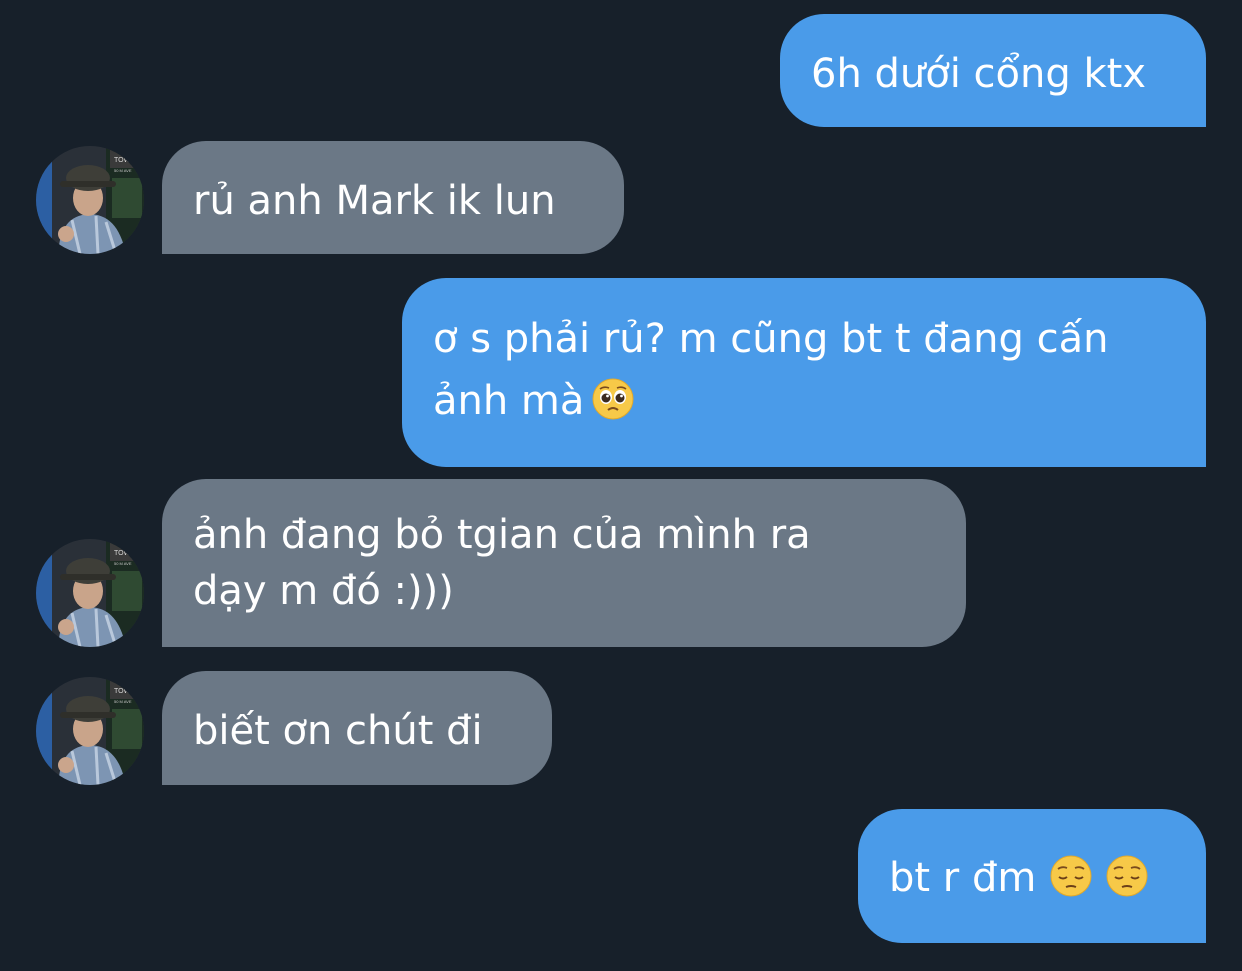  Describe the element at coordinates (323, 591) in the screenshot. I see `message-text-line: dạy m đó :)))` at that location.